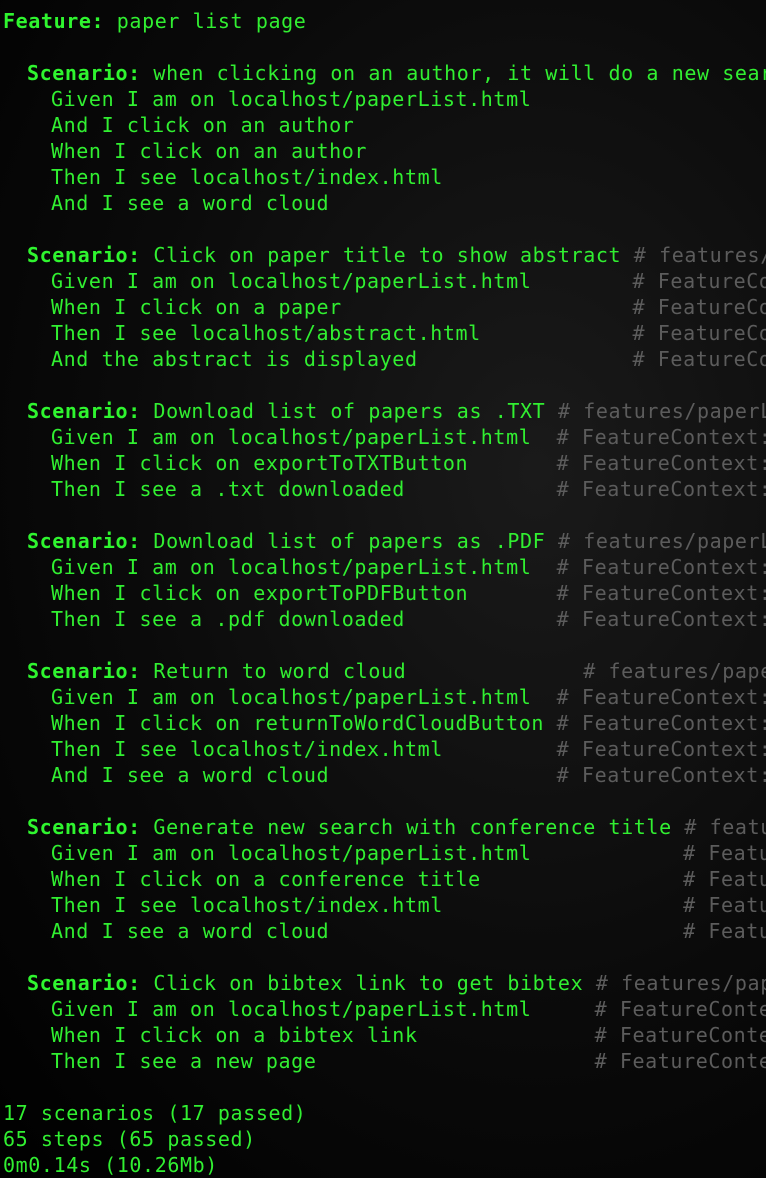  Describe the element at coordinates (54, 21) in the screenshot. I see `feature-keyword: Feature:` at that location.